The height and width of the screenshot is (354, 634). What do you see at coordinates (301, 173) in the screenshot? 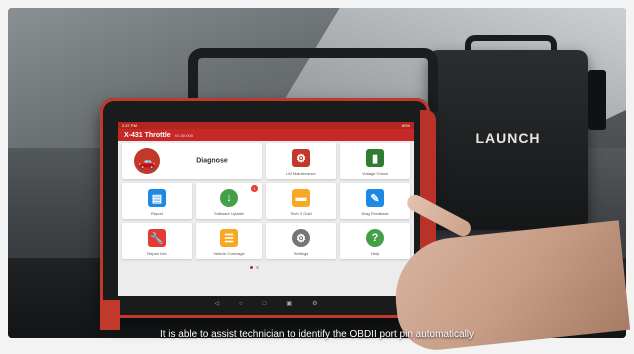
I see `tile-label: LM Maintenance` at bounding box center [301, 173].